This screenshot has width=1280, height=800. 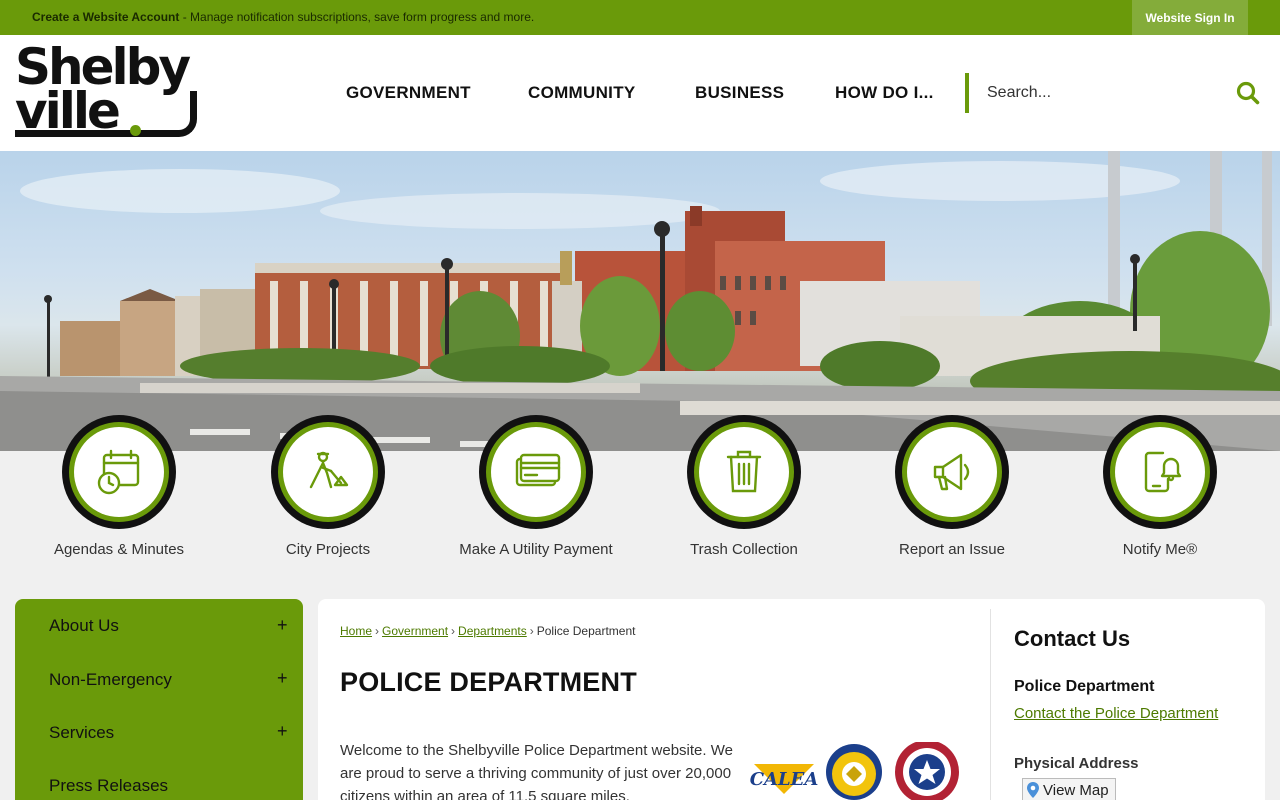 I want to click on breadcrumb-departments: Departments, so click(x=492, y=631).